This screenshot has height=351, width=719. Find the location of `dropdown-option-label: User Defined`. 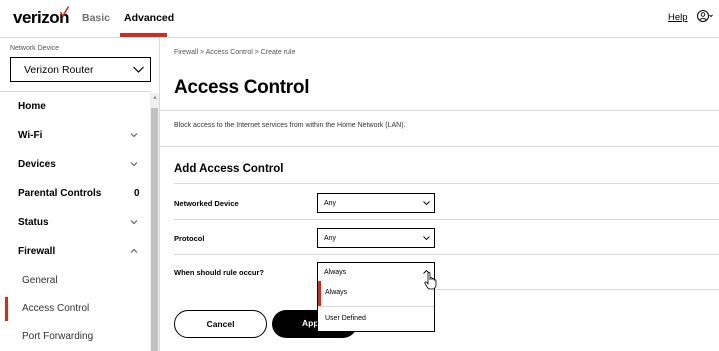

dropdown-option-label: User Defined is located at coordinates (345, 318).